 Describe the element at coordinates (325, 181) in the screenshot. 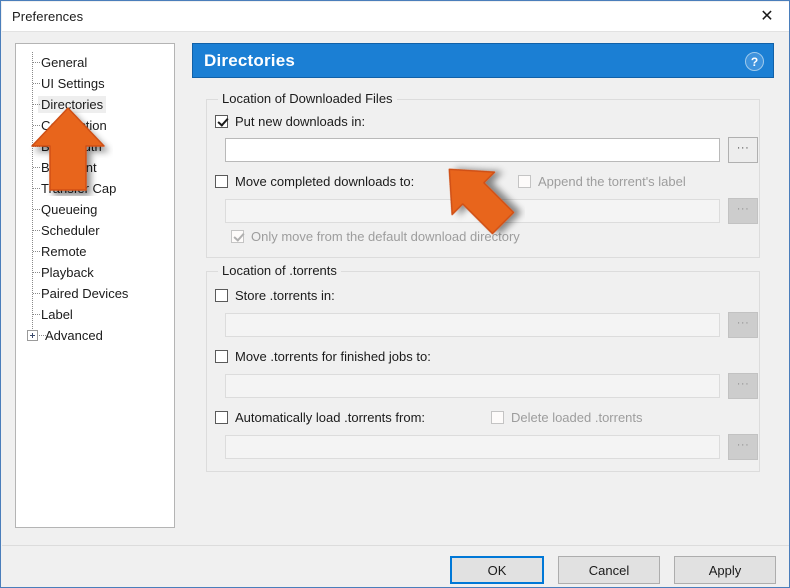

I see `checkbox-label: Move completed downloads to:` at that location.